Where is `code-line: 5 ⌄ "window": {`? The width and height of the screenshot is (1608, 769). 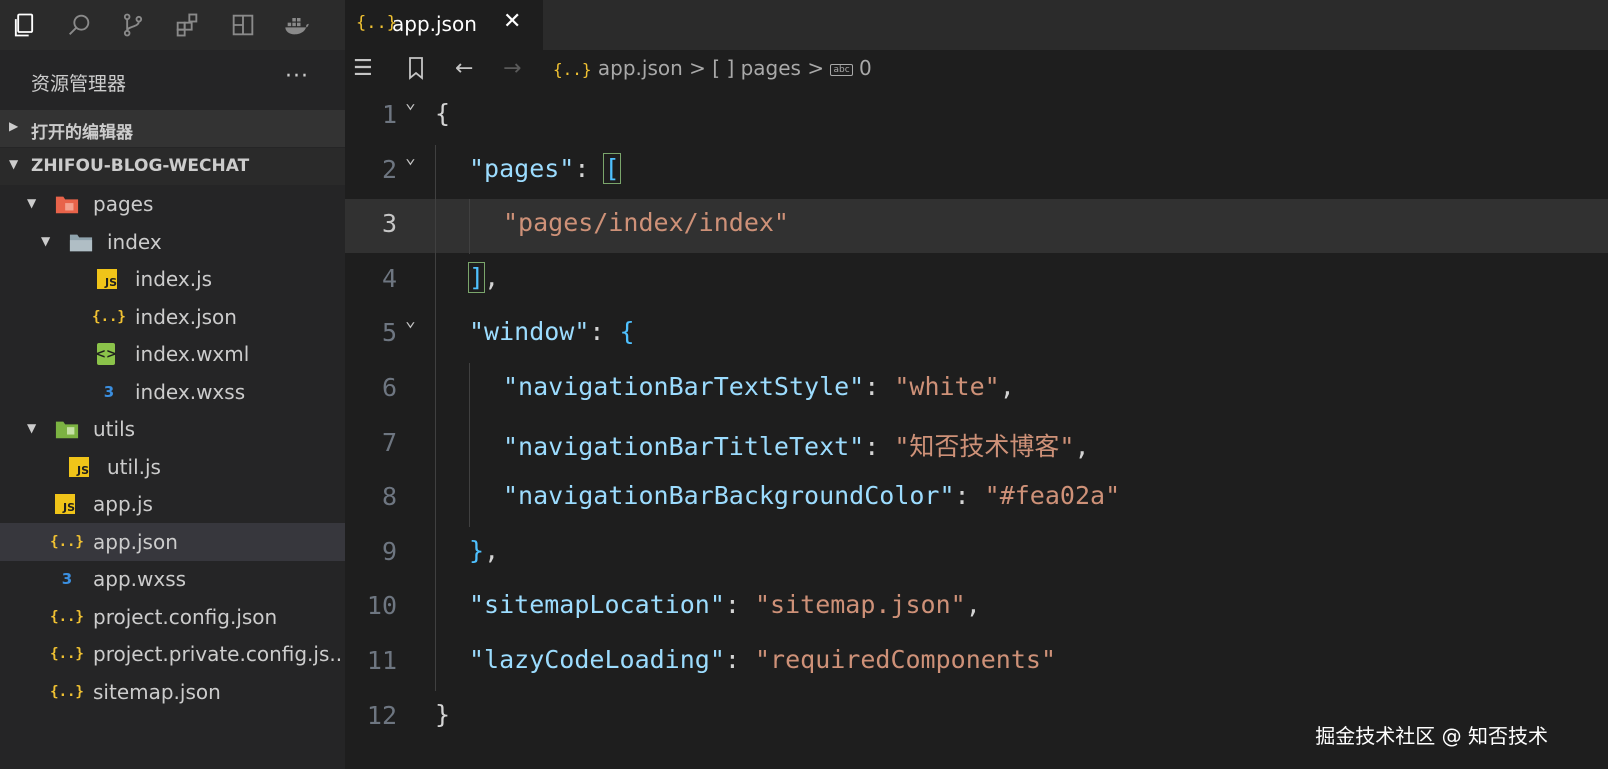 code-line: 5 ⌄ "window": { is located at coordinates (976, 335).